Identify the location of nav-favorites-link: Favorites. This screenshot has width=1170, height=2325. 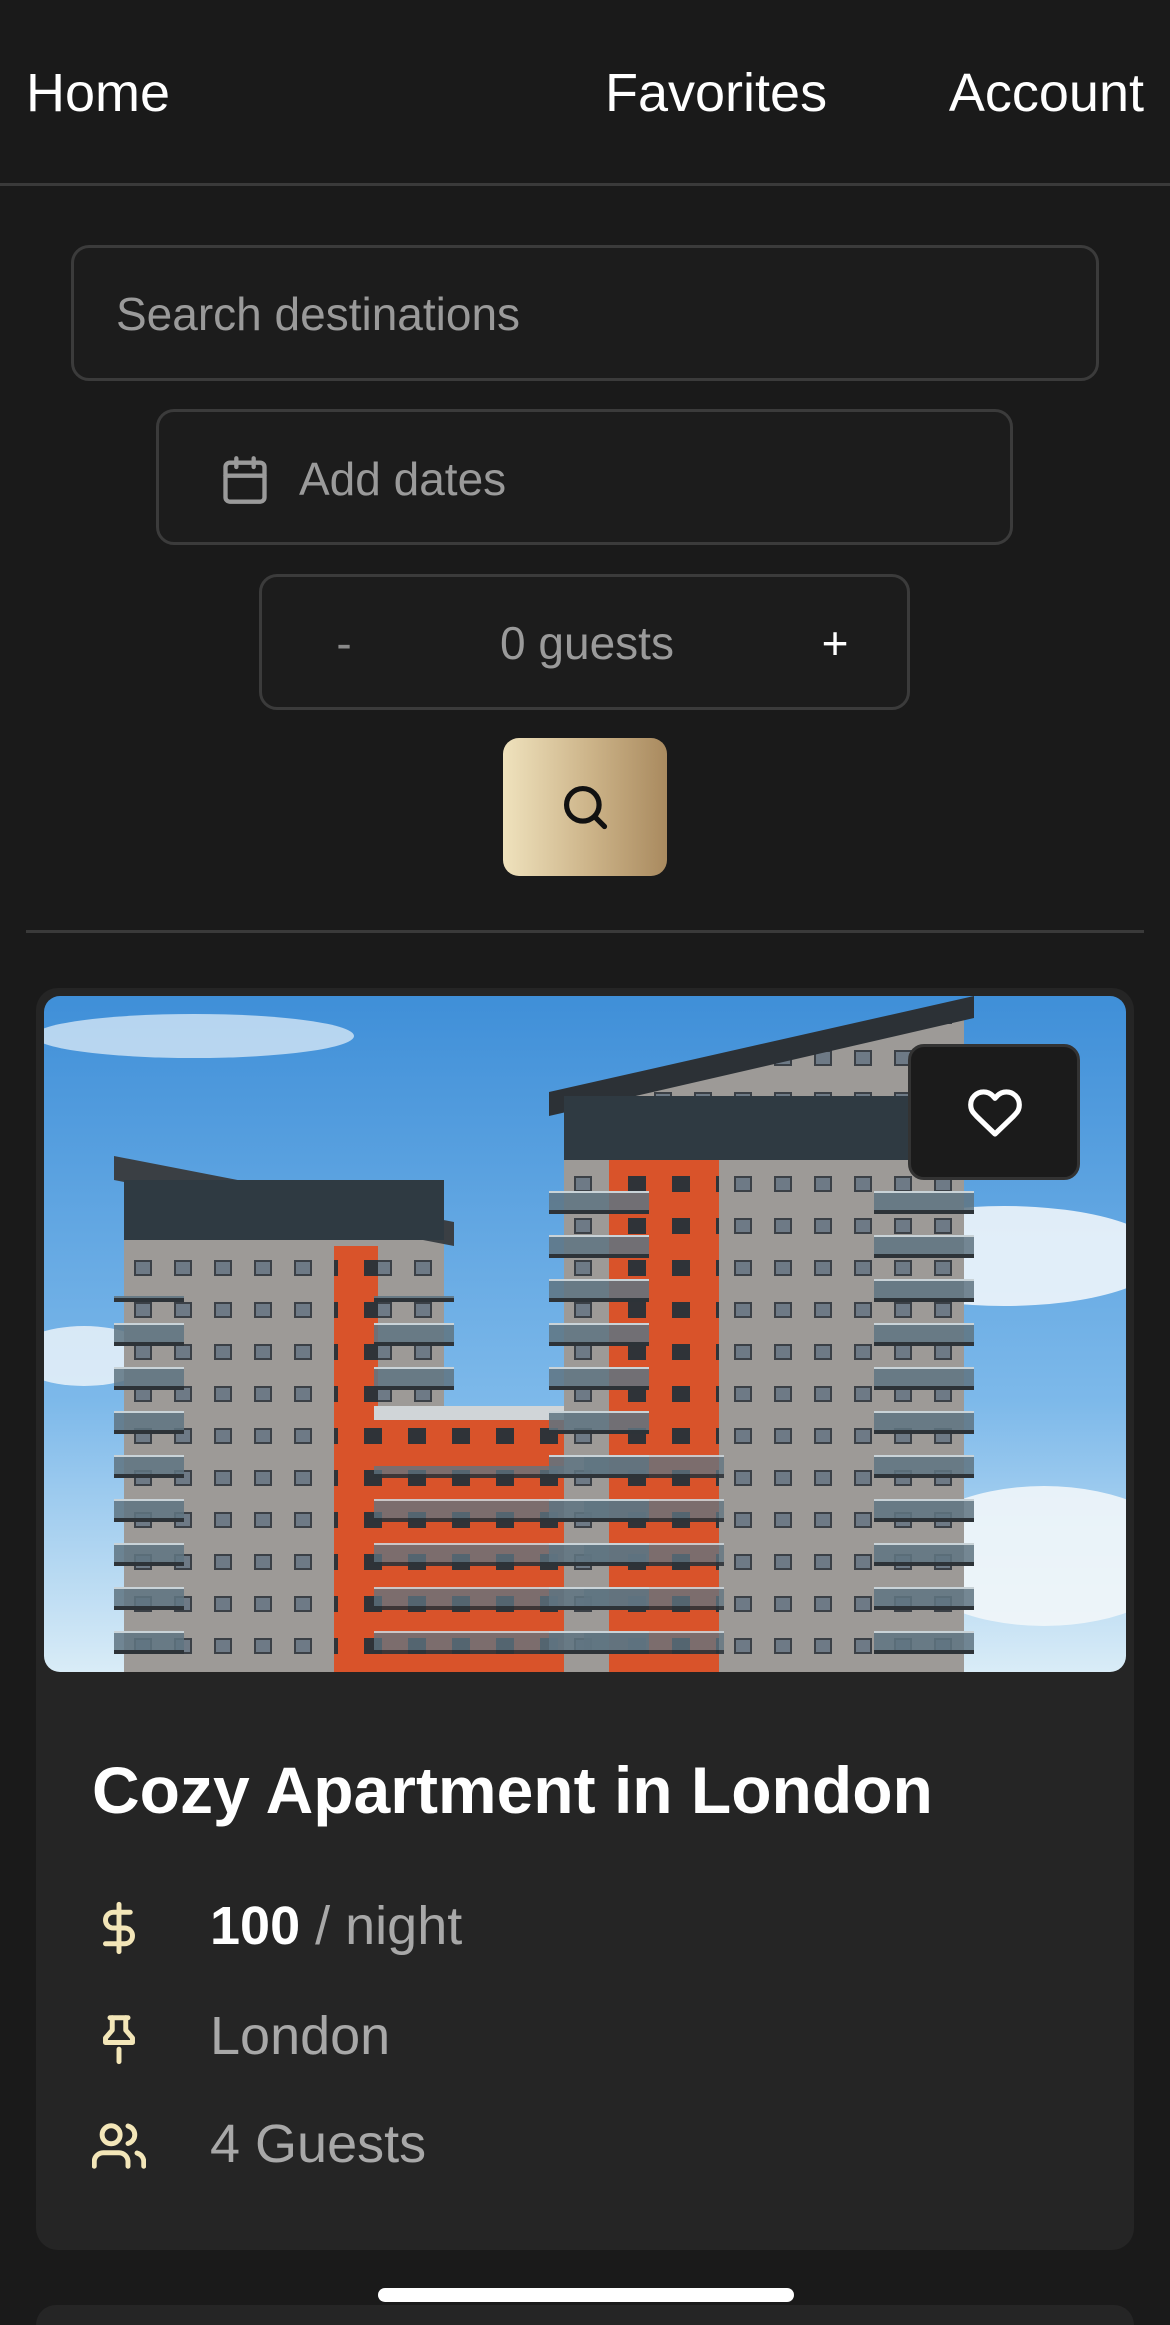
(716, 93).